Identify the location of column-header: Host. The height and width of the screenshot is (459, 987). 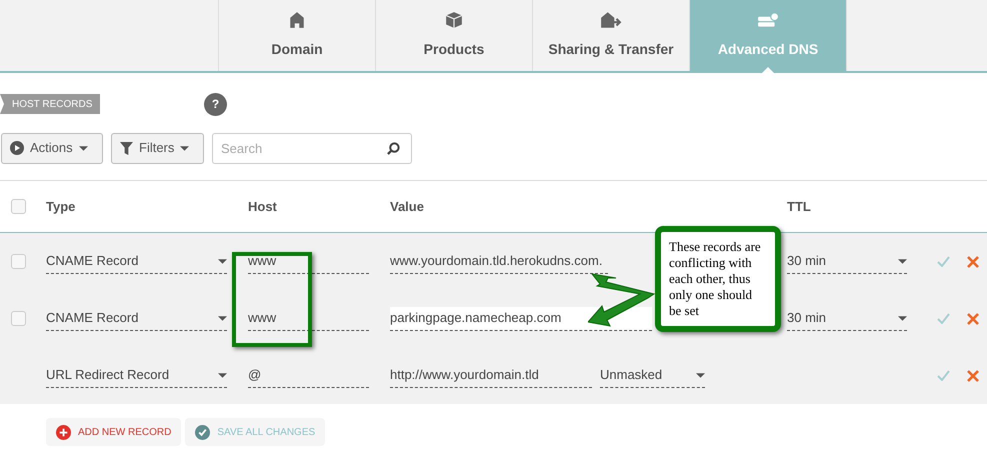
(263, 207).